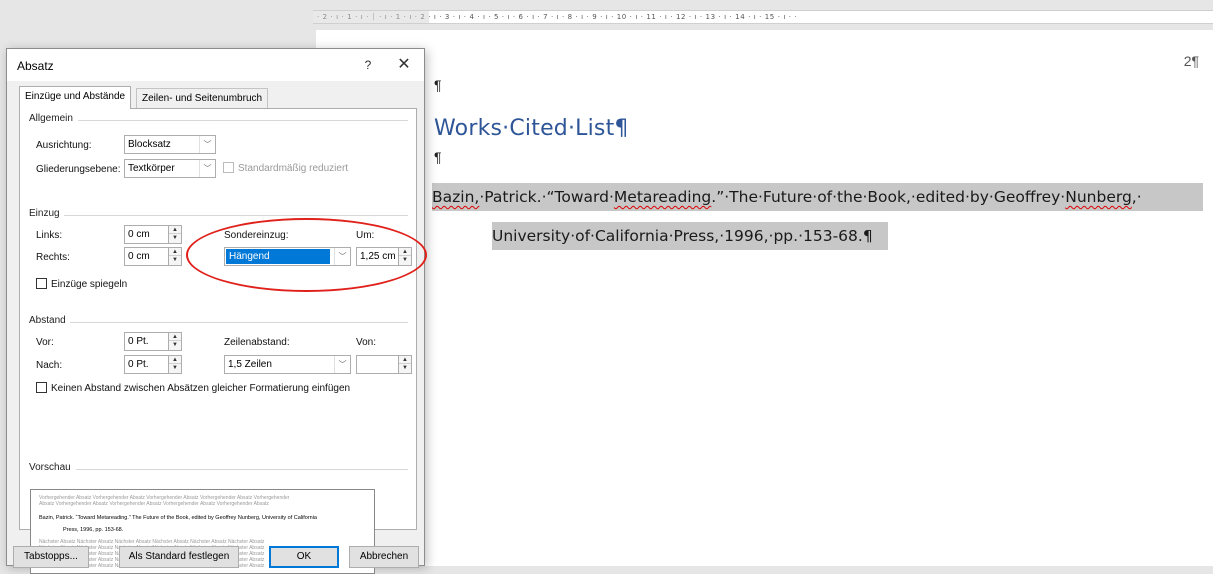 Image resolution: width=1213 pixels, height=574 pixels. I want to click on von-spinner: ▲ ▼, so click(384, 364).